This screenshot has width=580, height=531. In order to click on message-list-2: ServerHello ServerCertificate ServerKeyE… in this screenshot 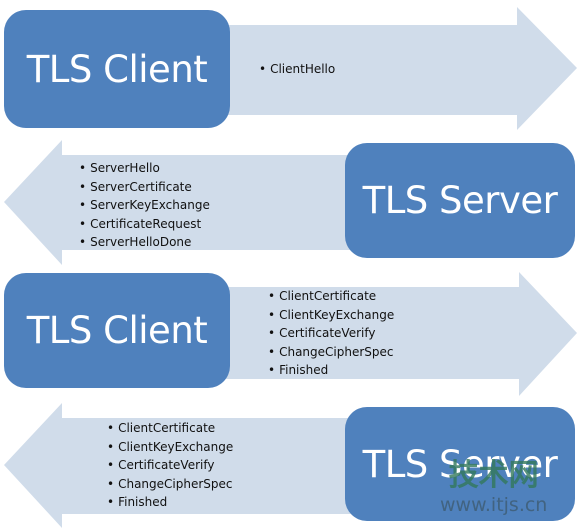, I will do `click(144, 205)`.